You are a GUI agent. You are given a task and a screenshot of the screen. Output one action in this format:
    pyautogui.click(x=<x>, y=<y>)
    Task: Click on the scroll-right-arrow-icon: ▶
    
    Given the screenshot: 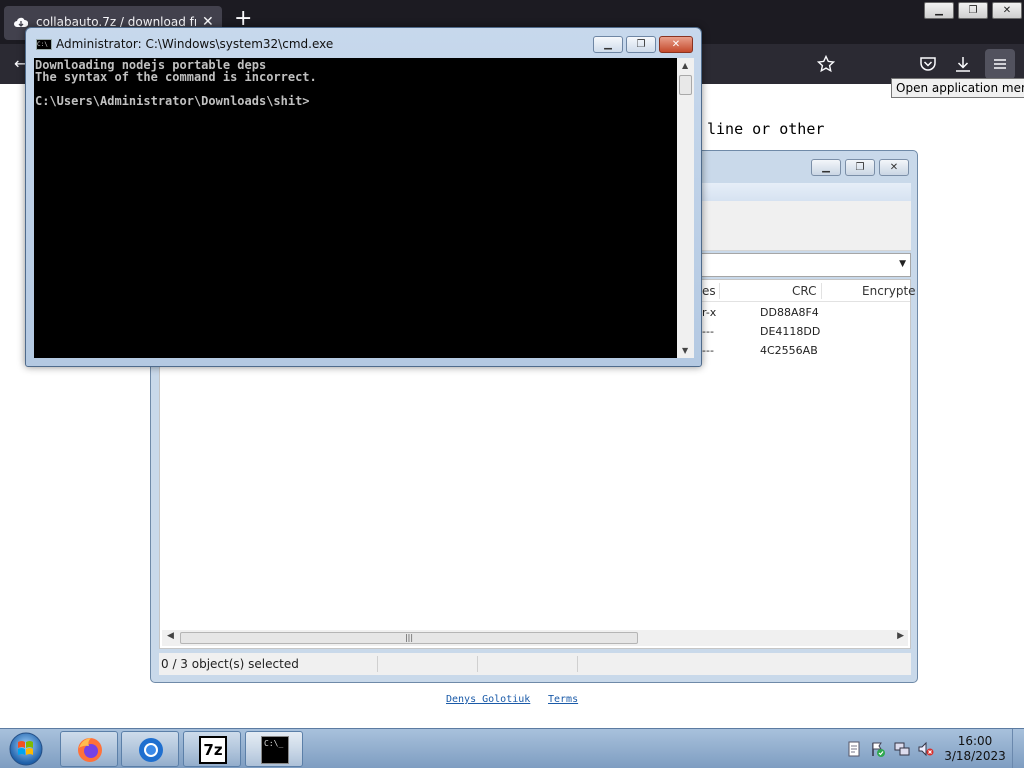 What is the action you would take?
    pyautogui.click(x=900, y=636)
    